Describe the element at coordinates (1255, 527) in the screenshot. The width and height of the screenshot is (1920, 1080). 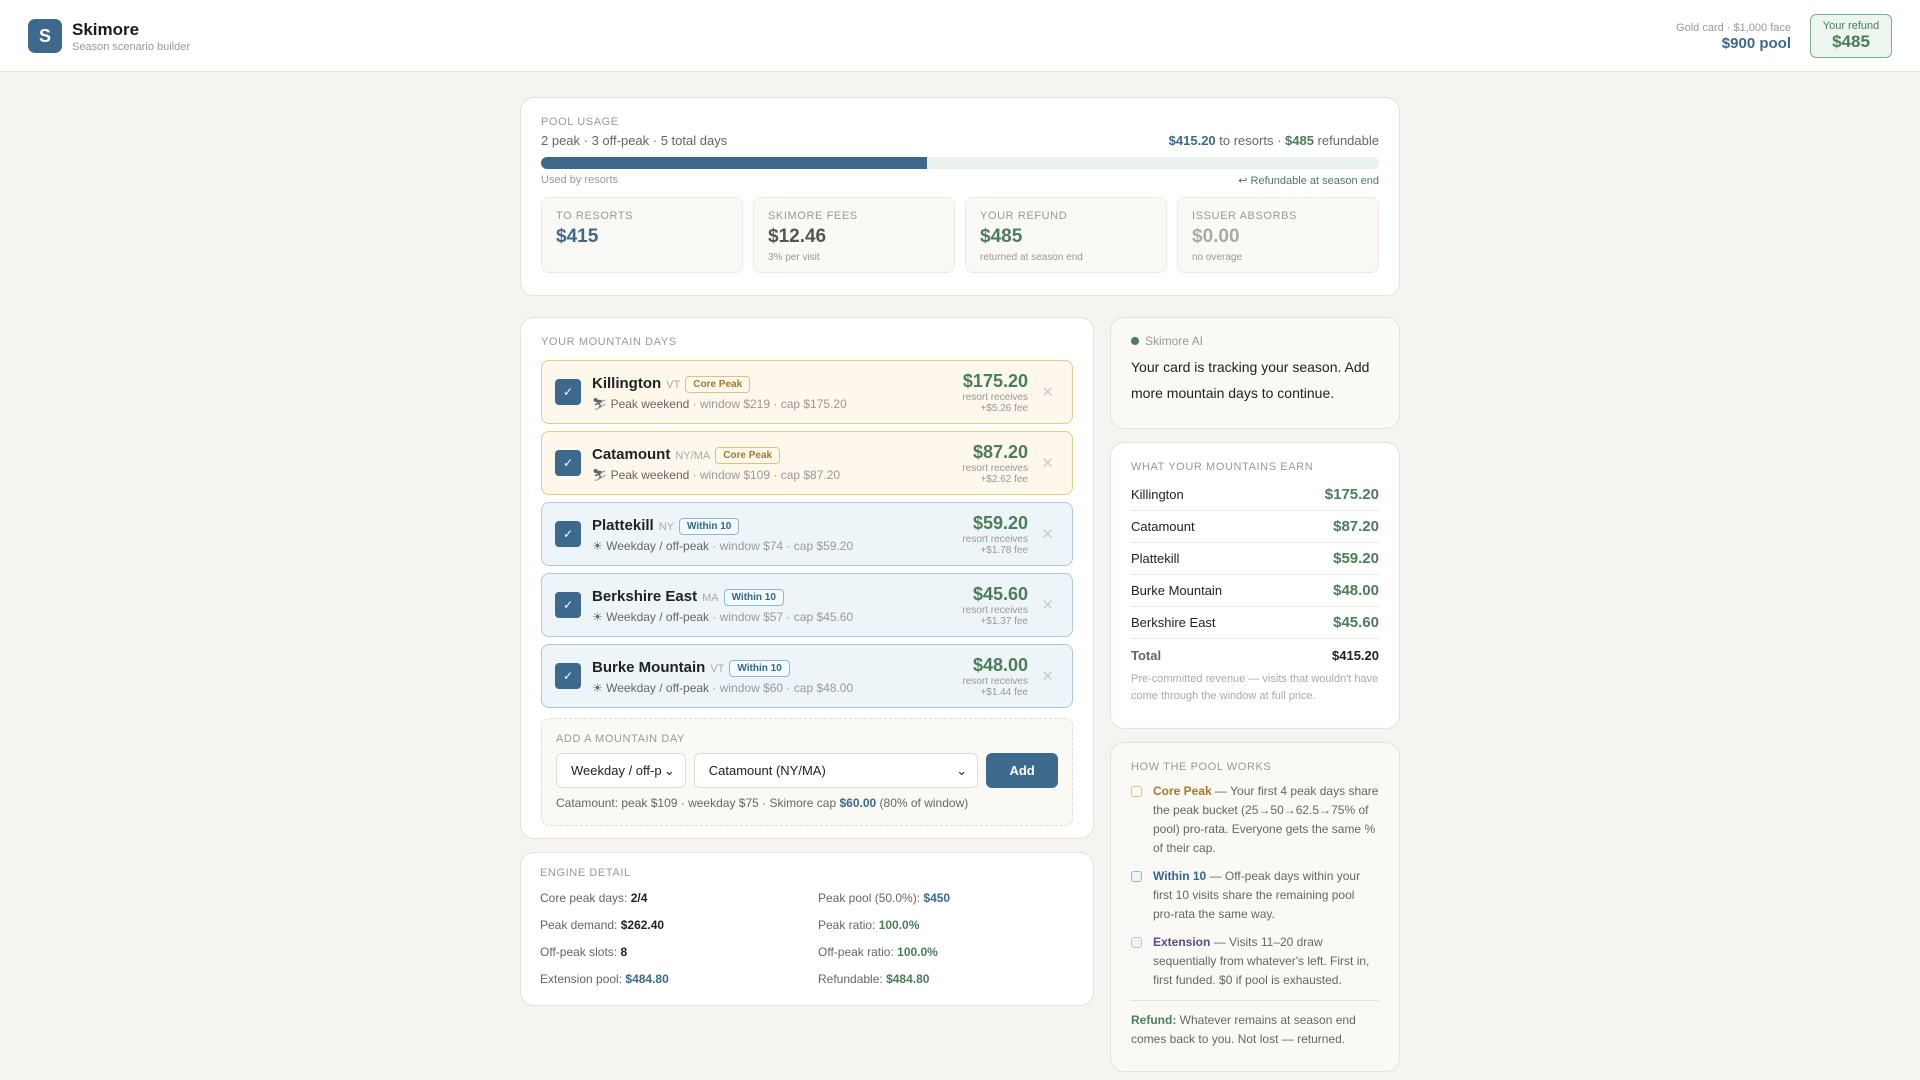
I see `earn-row: Catamount $87.20` at that location.